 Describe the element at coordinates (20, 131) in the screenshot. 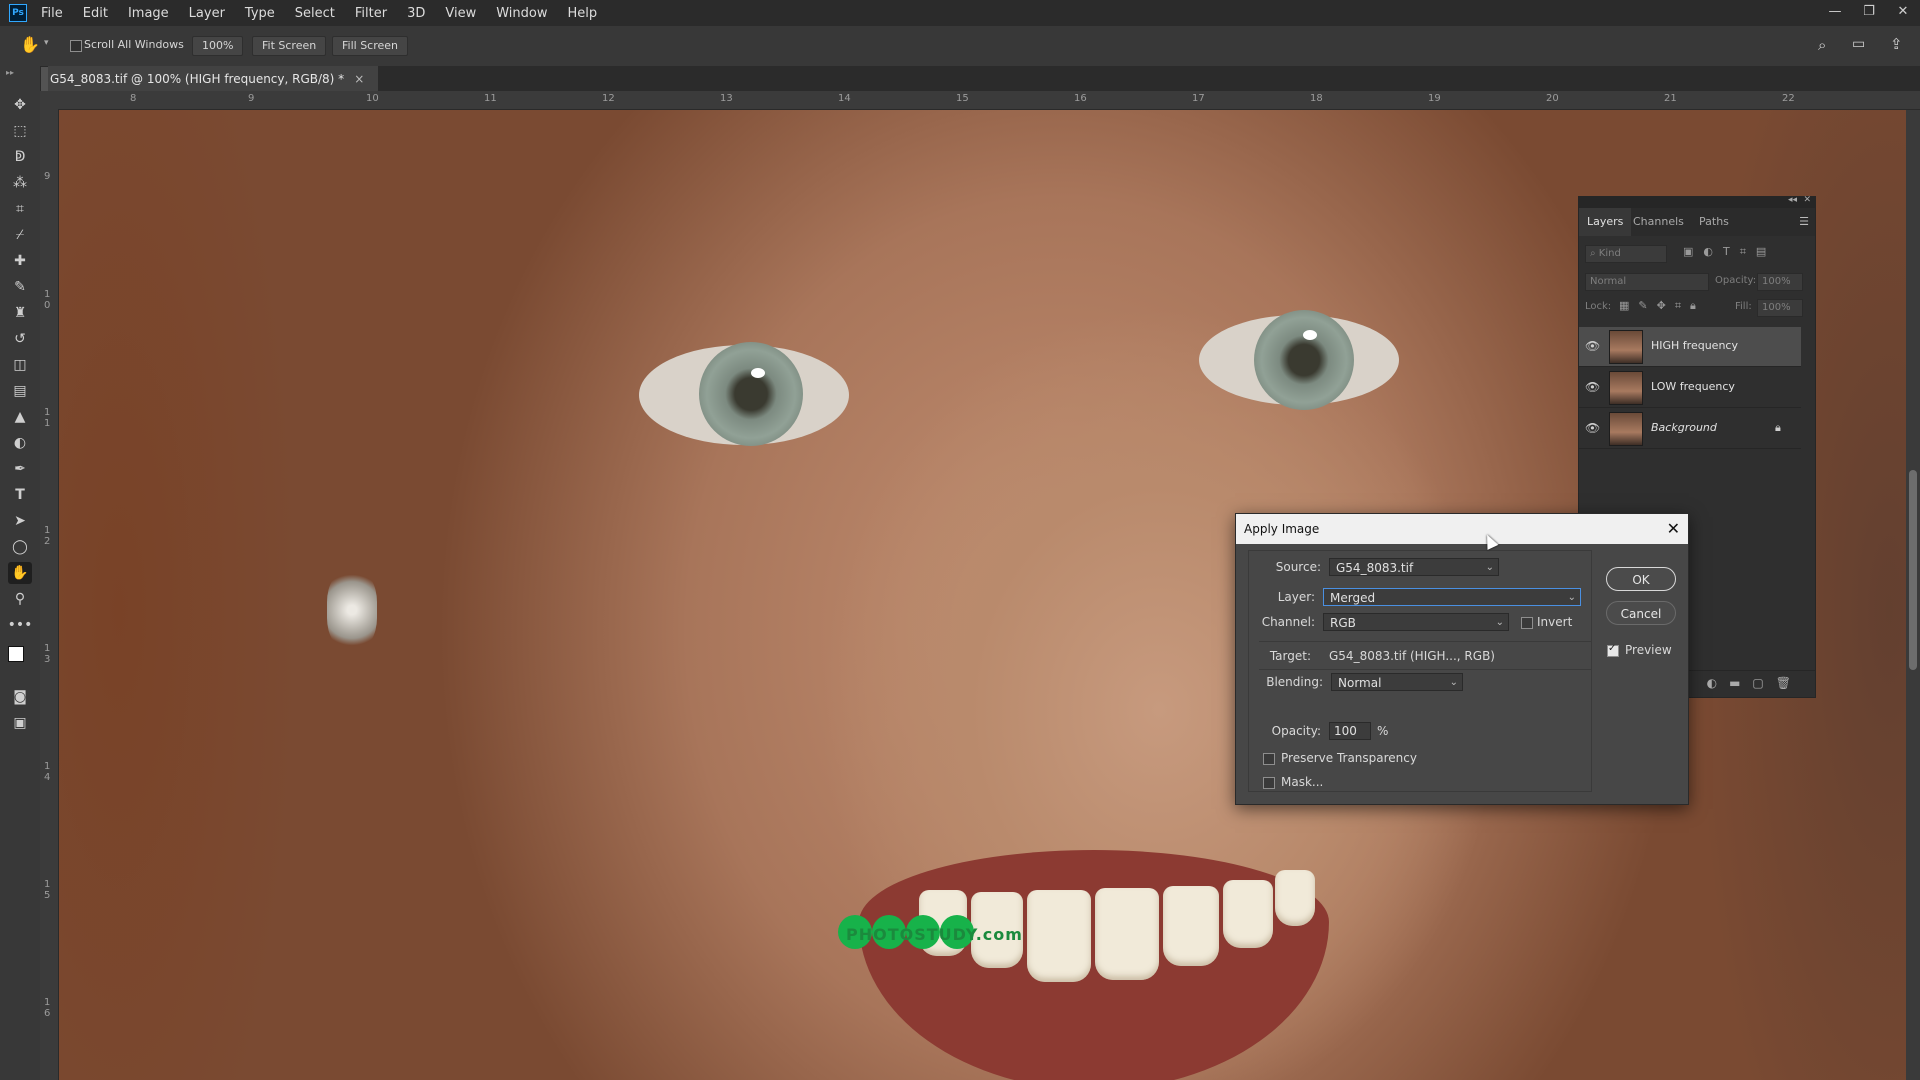

I see `marquee-tool-icon: ⬚` at that location.